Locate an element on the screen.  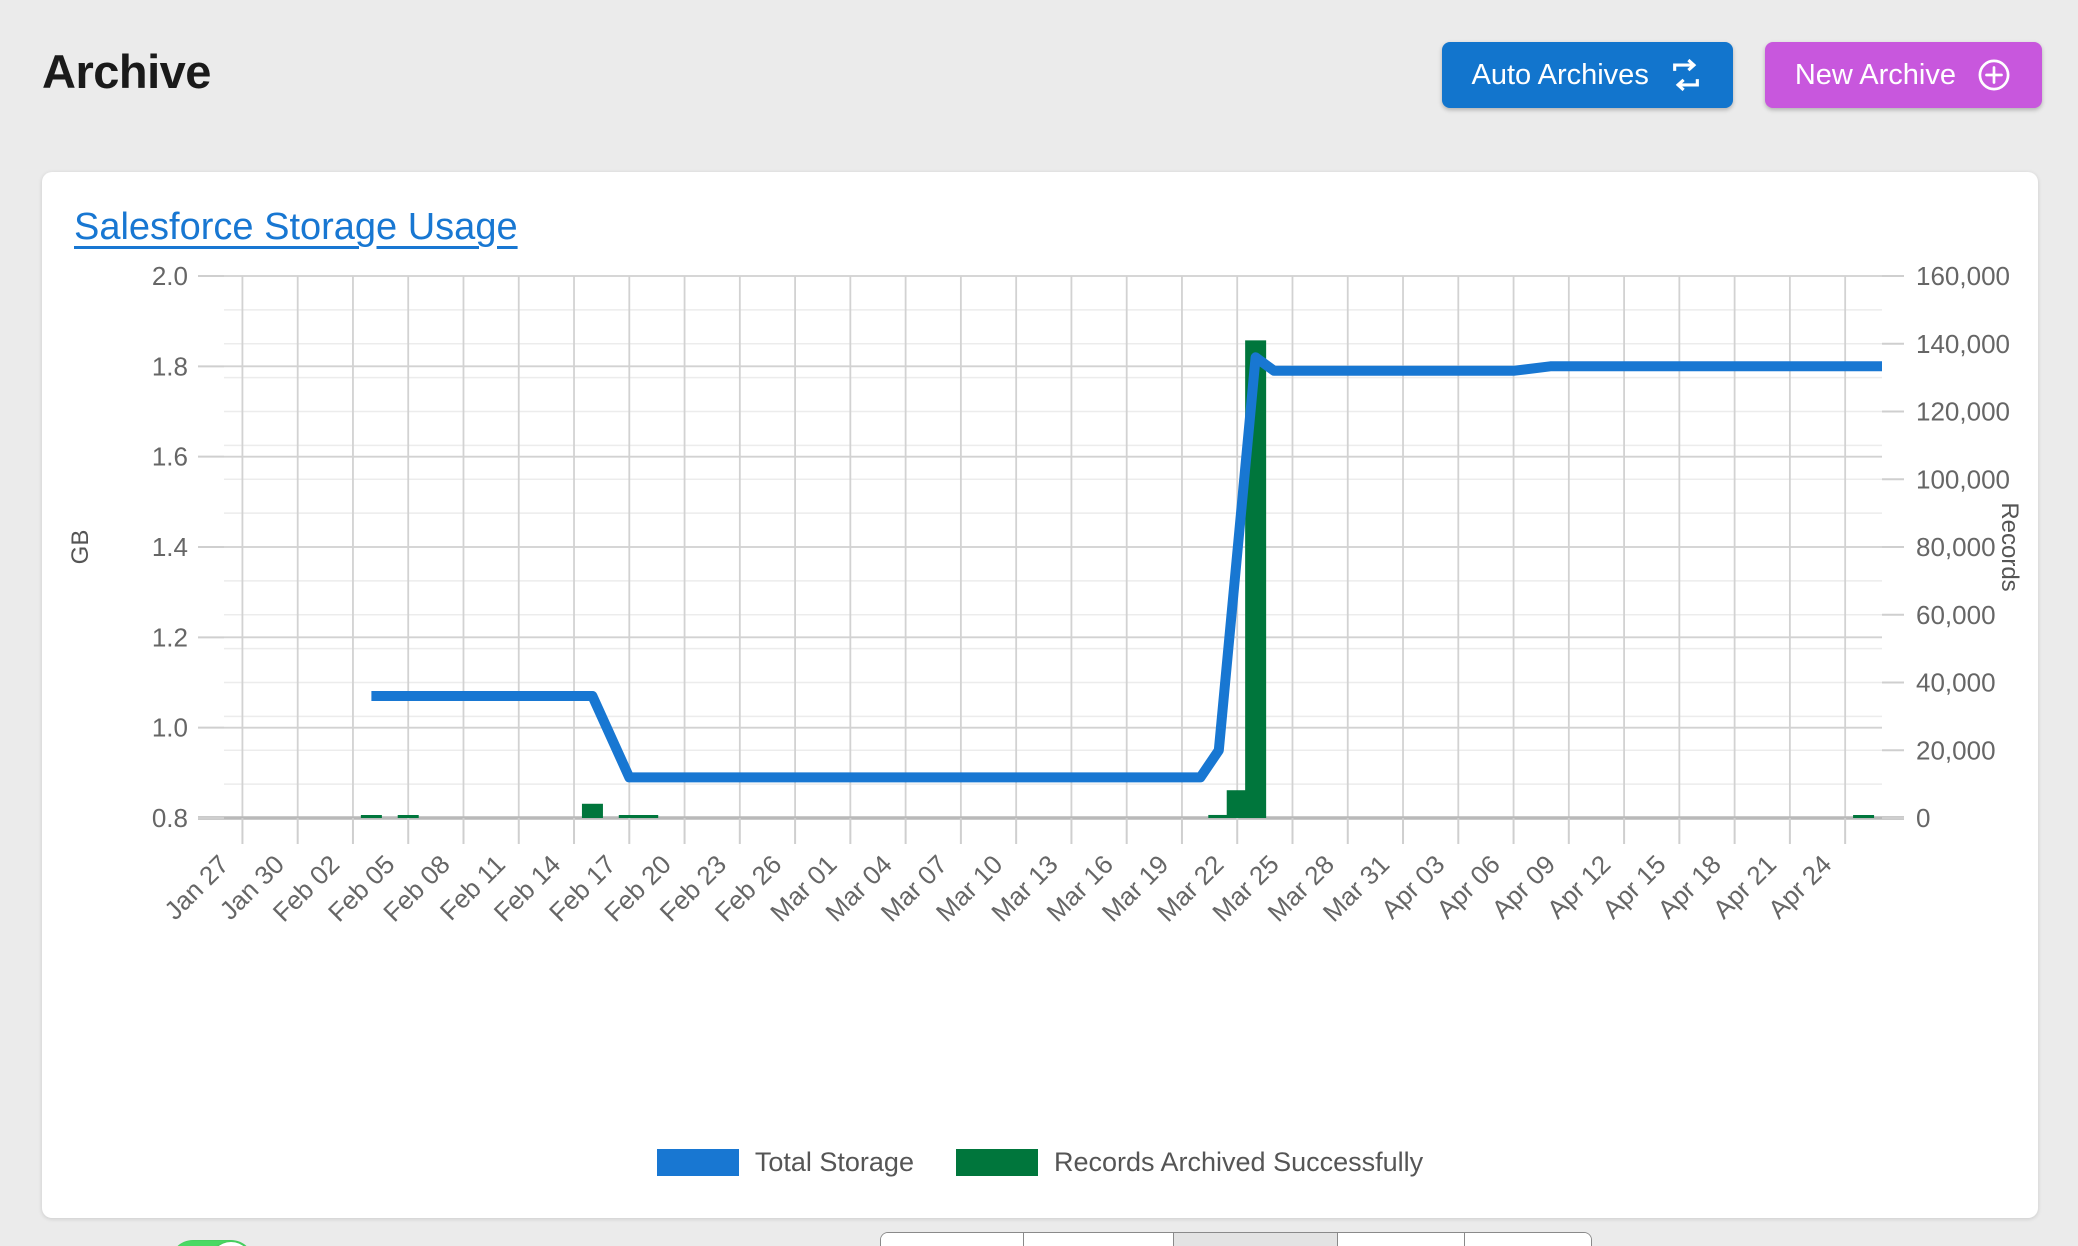
x-axis-tick: Apr 24 is located at coordinates (1799, 886).